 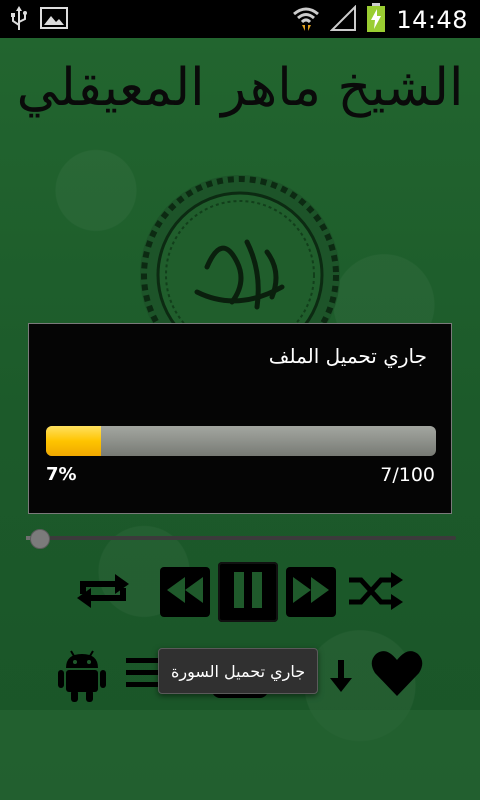 I want to click on battery-charging-icon, so click(x=376, y=20).